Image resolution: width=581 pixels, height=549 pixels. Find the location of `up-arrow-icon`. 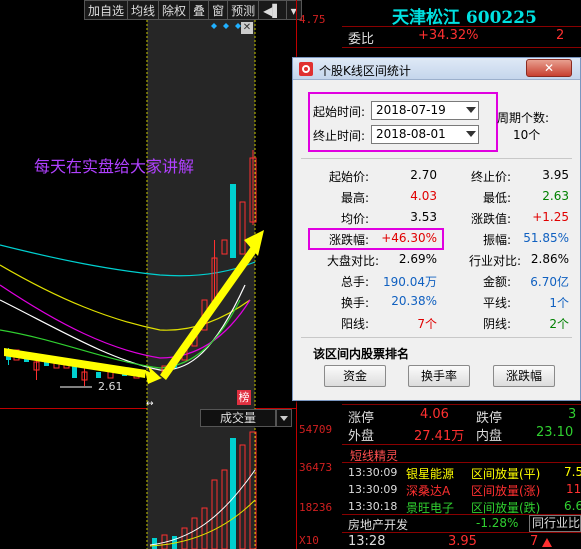

up-arrow-icon is located at coordinates (547, 542).